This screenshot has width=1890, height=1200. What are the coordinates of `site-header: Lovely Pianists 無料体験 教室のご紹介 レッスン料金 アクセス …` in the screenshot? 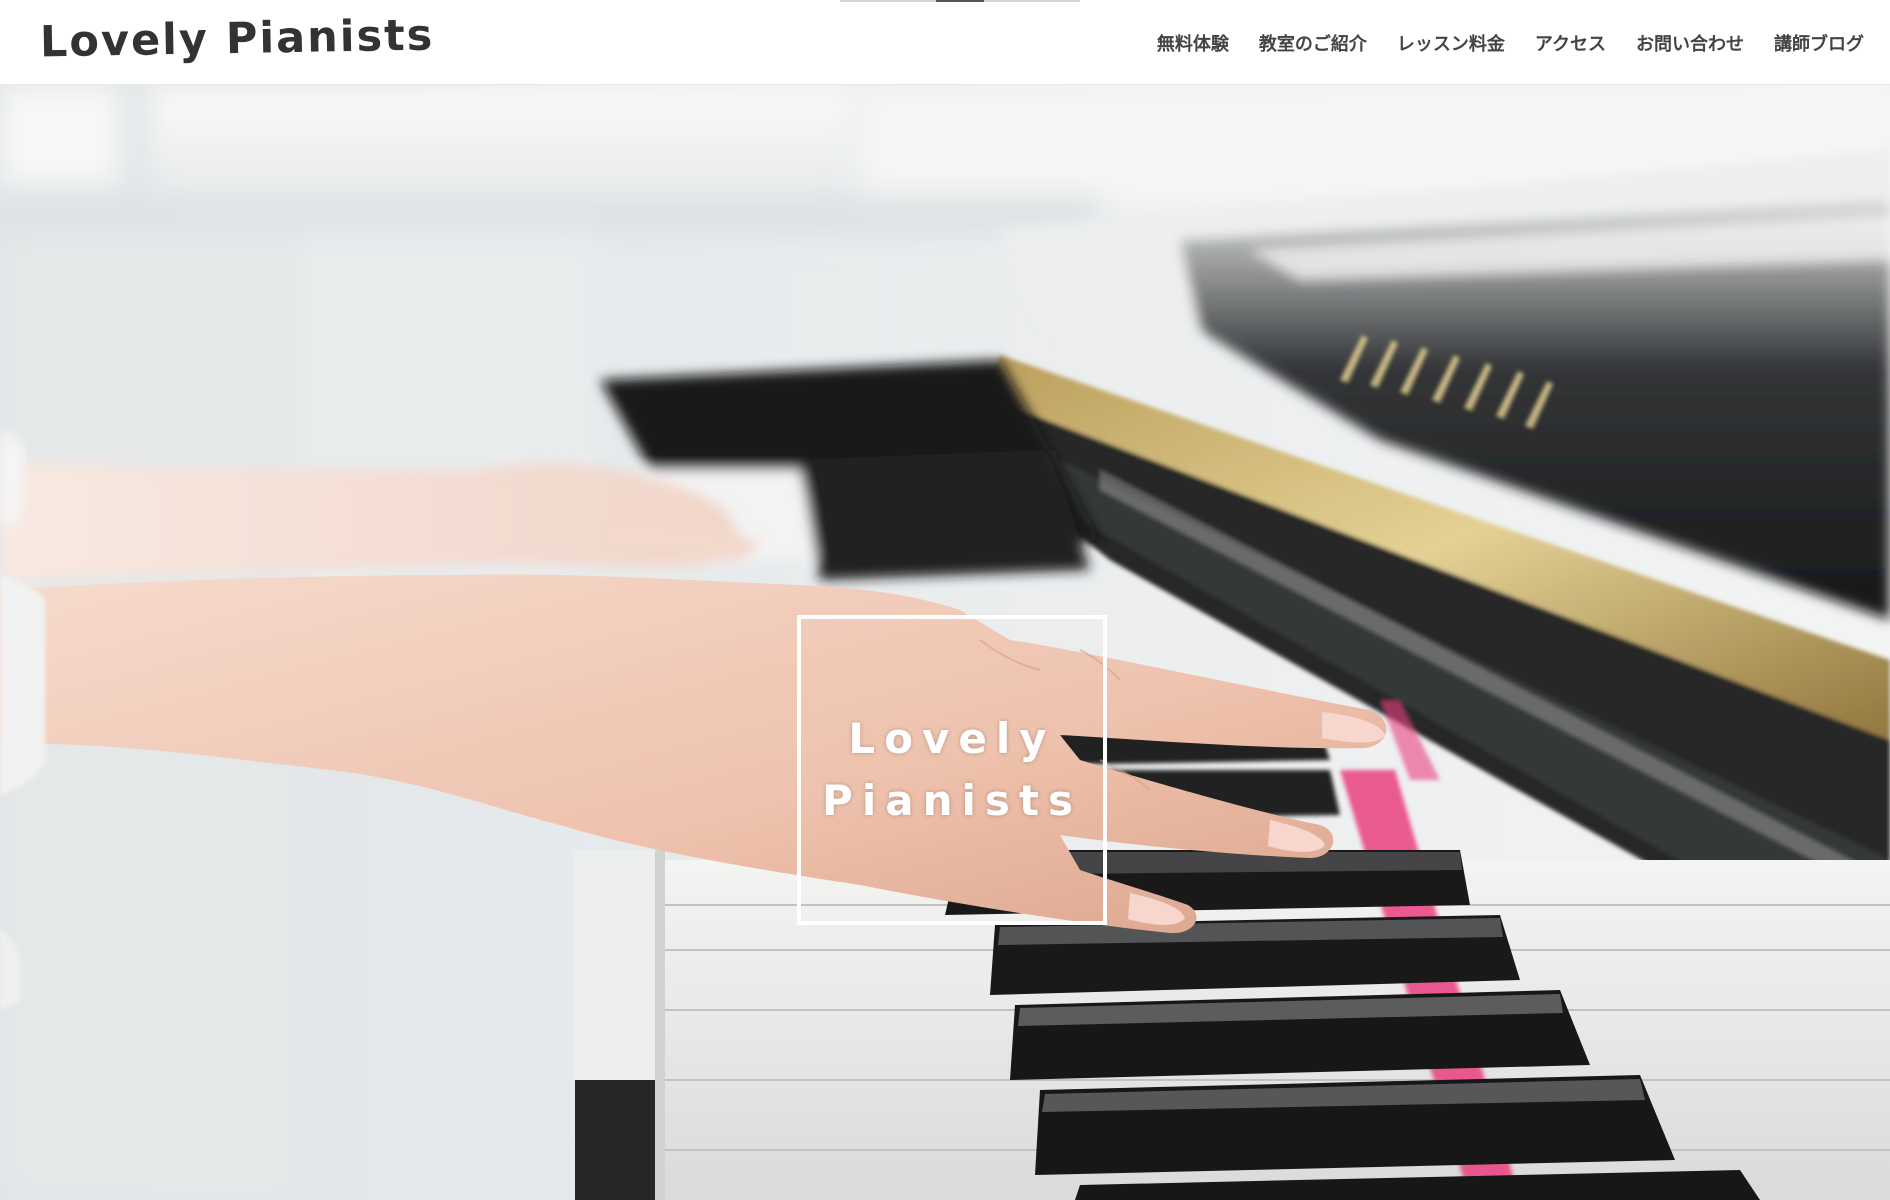 It's located at (945, 42).